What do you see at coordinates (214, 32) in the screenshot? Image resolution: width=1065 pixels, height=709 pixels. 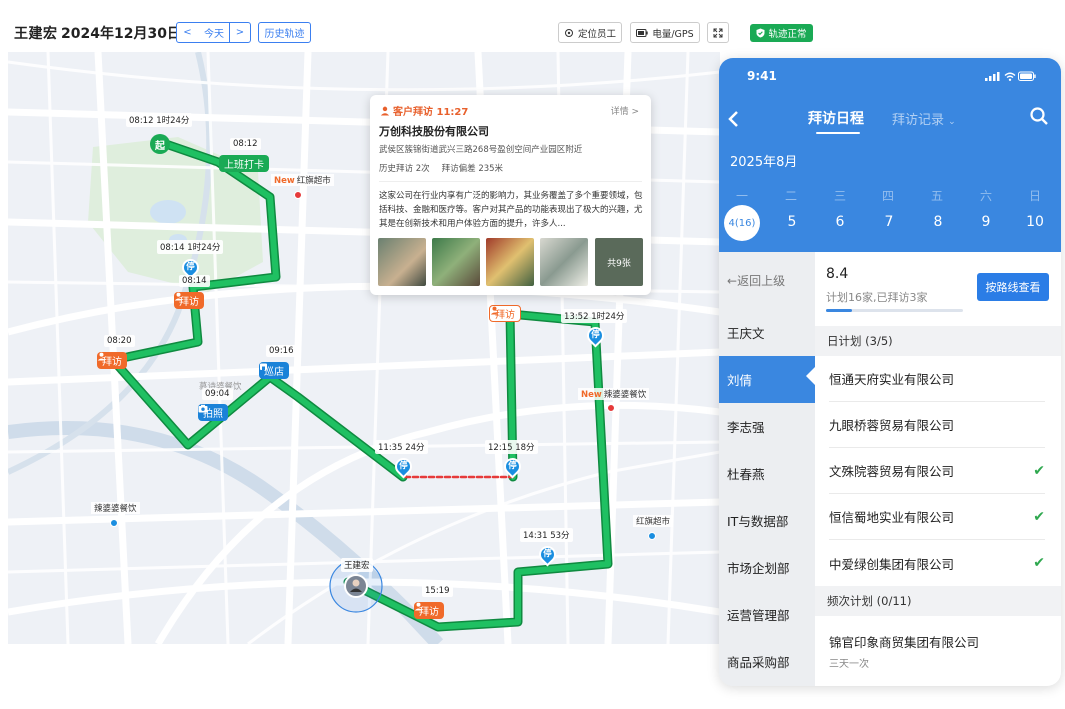 I see `today-button: 今天` at bounding box center [214, 32].